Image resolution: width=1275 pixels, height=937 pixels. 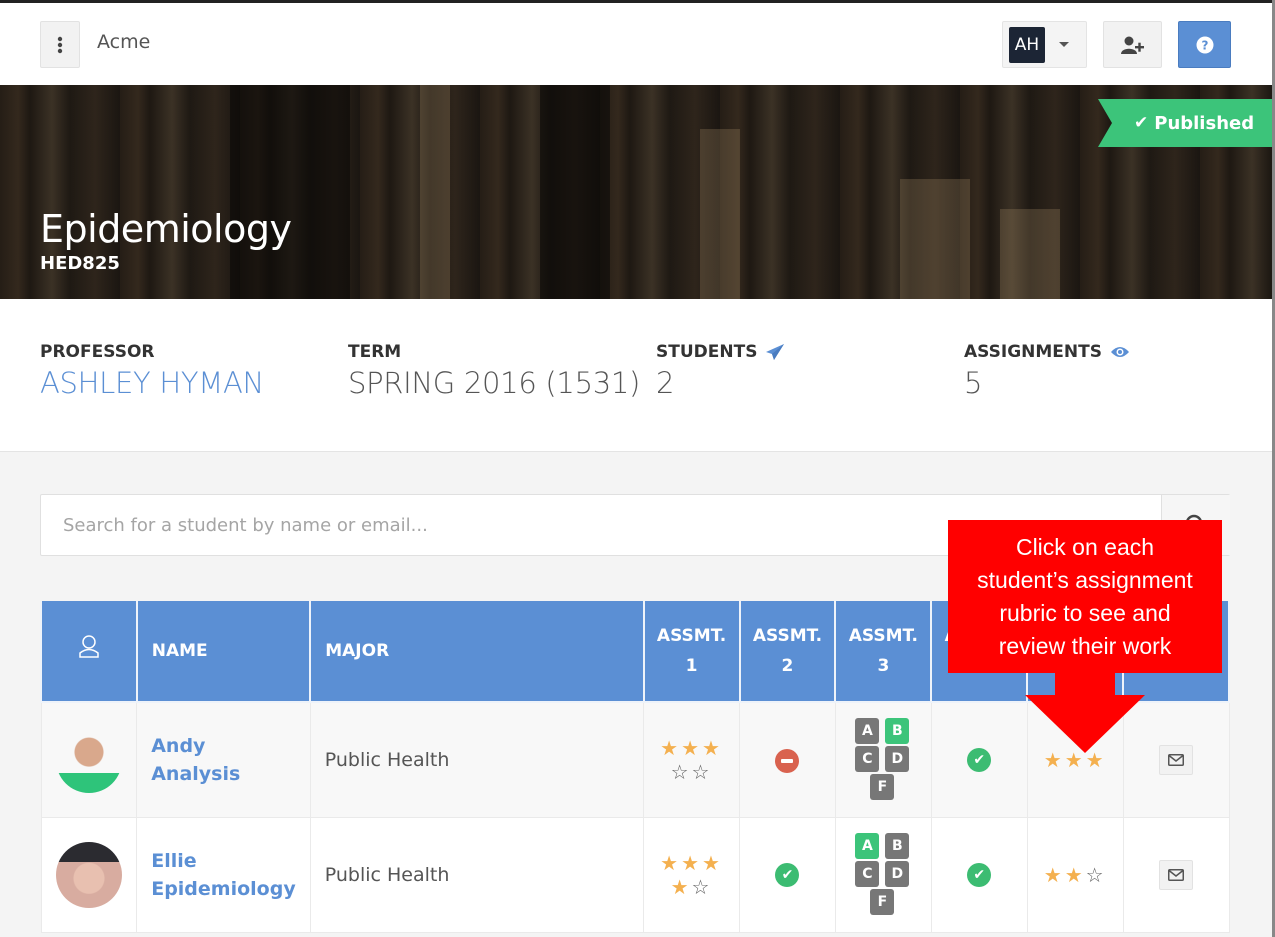 What do you see at coordinates (477, 874) in the screenshot?
I see `major-cell: Public Health` at bounding box center [477, 874].